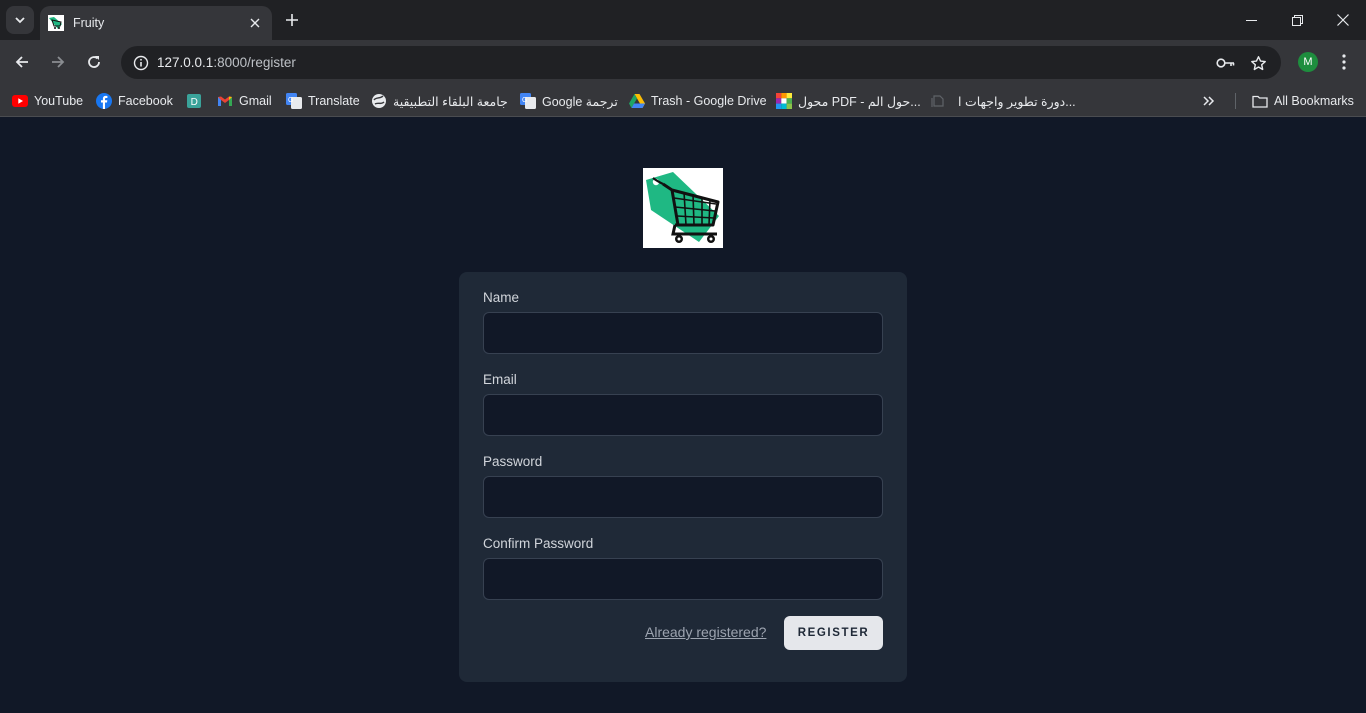  I want to click on bookmark-label: Google ترجمة, so click(580, 101).